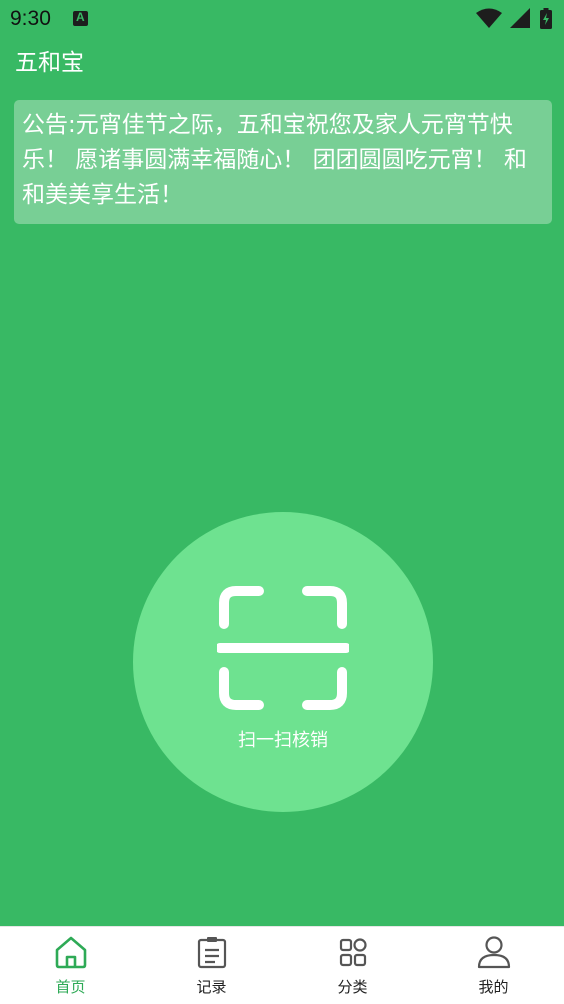 This screenshot has width=564, height=1004. Describe the element at coordinates (353, 952) in the screenshot. I see `grid-icon` at that location.